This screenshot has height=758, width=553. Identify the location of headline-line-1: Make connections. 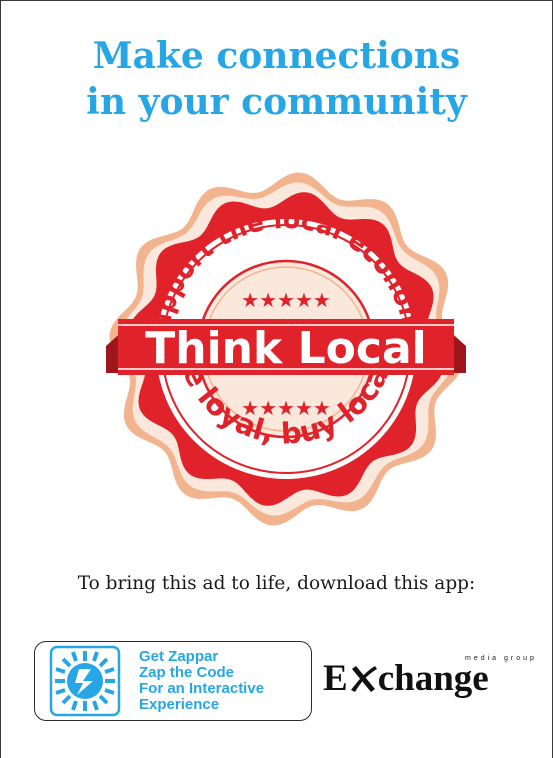
(276, 56).